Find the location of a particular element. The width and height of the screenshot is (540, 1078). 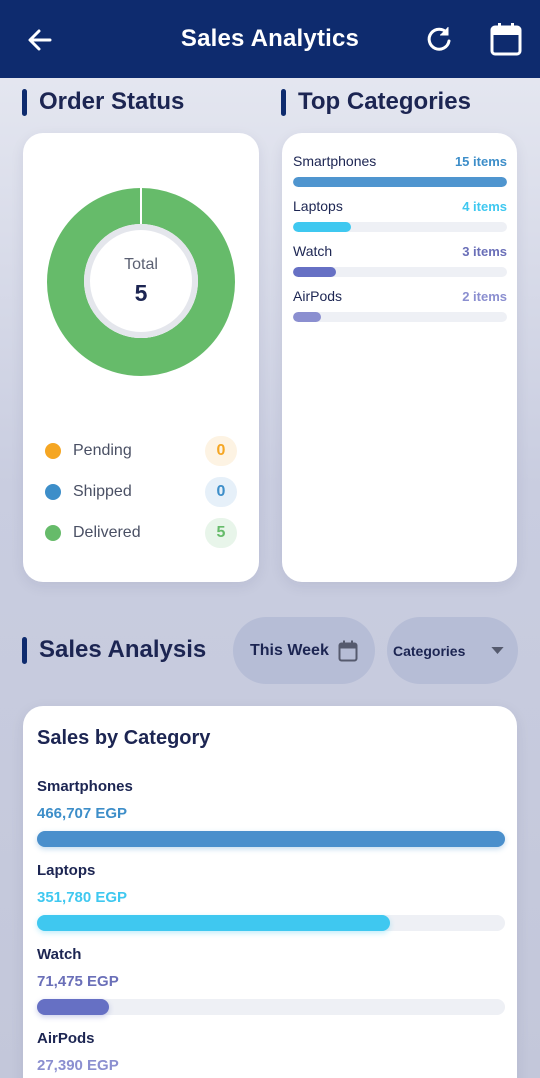

sales-analysis-title: Sales Analysis is located at coordinates (123, 649).